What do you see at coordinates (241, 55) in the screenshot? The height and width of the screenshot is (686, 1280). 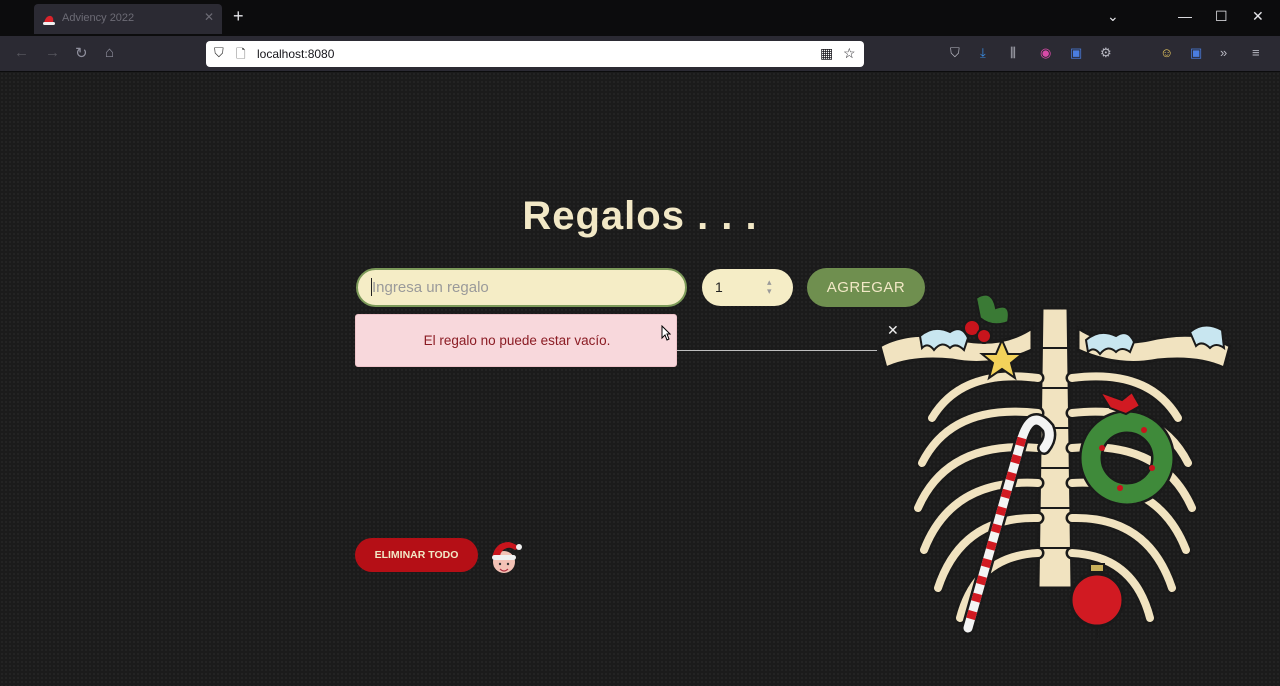 I see `page-info-icon: 🗋` at bounding box center [241, 55].